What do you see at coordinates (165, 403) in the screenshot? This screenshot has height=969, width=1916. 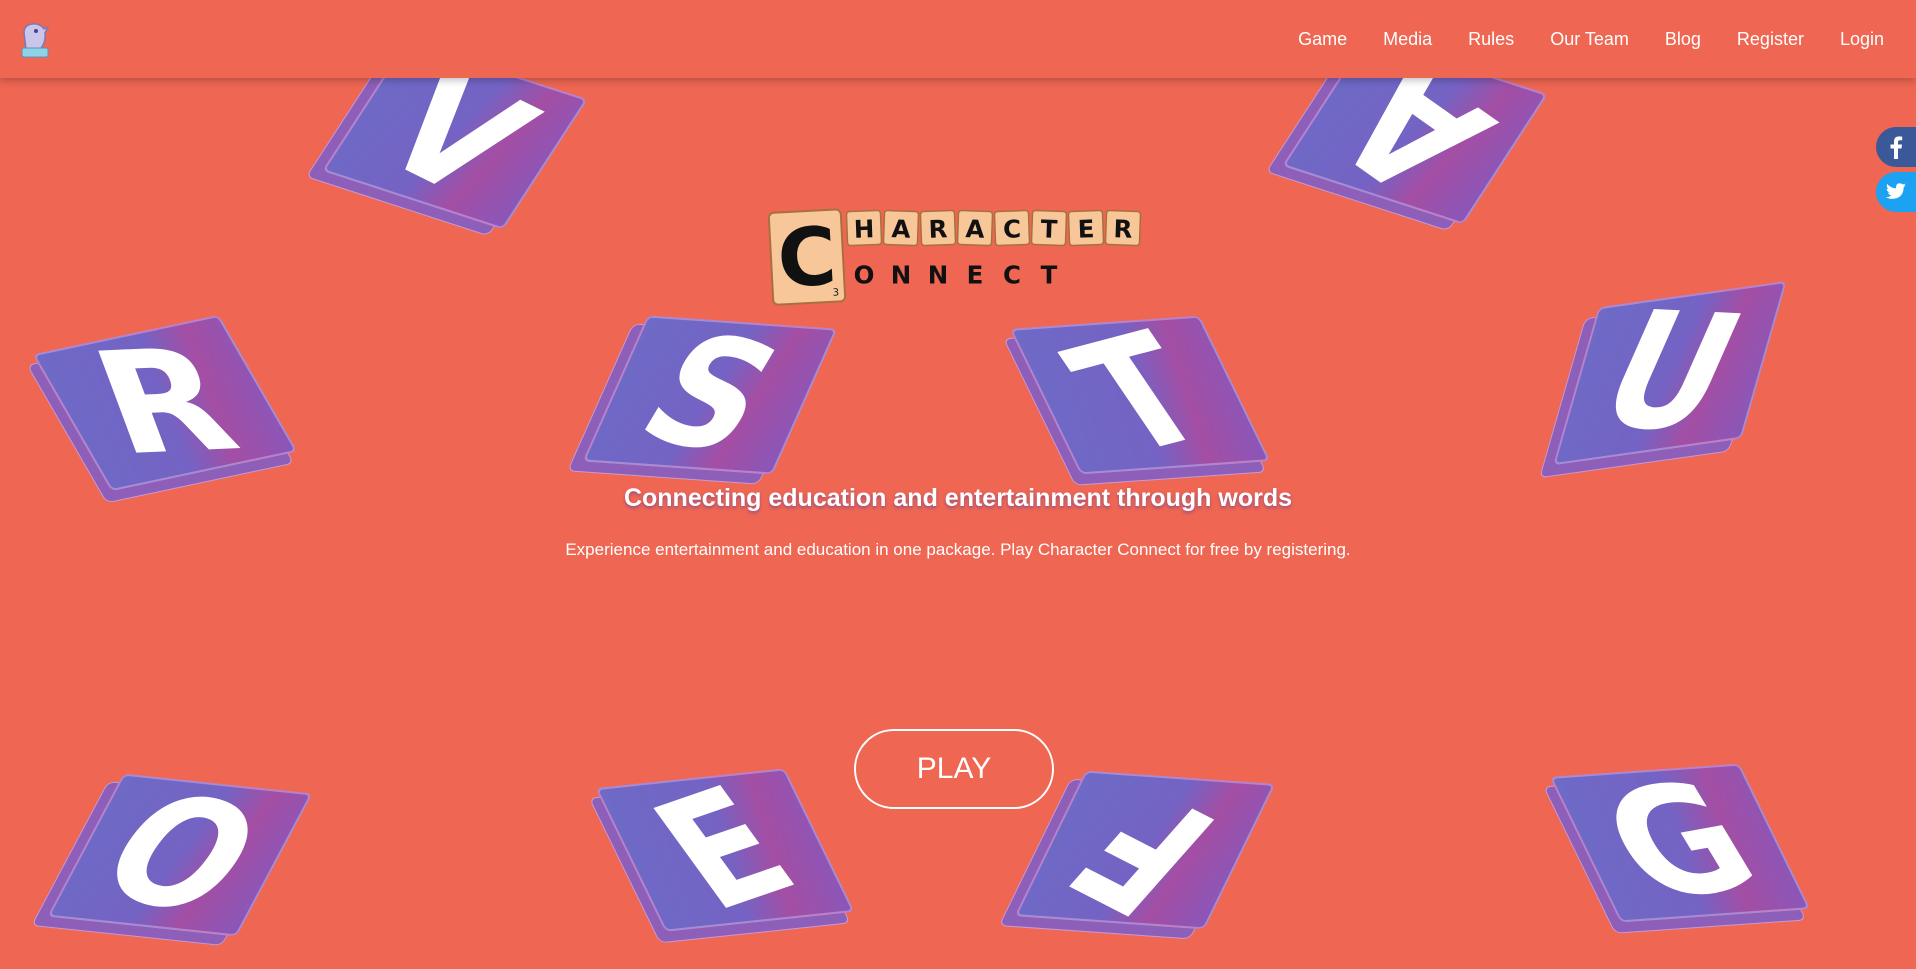 I see `background-tile-r: R` at bounding box center [165, 403].